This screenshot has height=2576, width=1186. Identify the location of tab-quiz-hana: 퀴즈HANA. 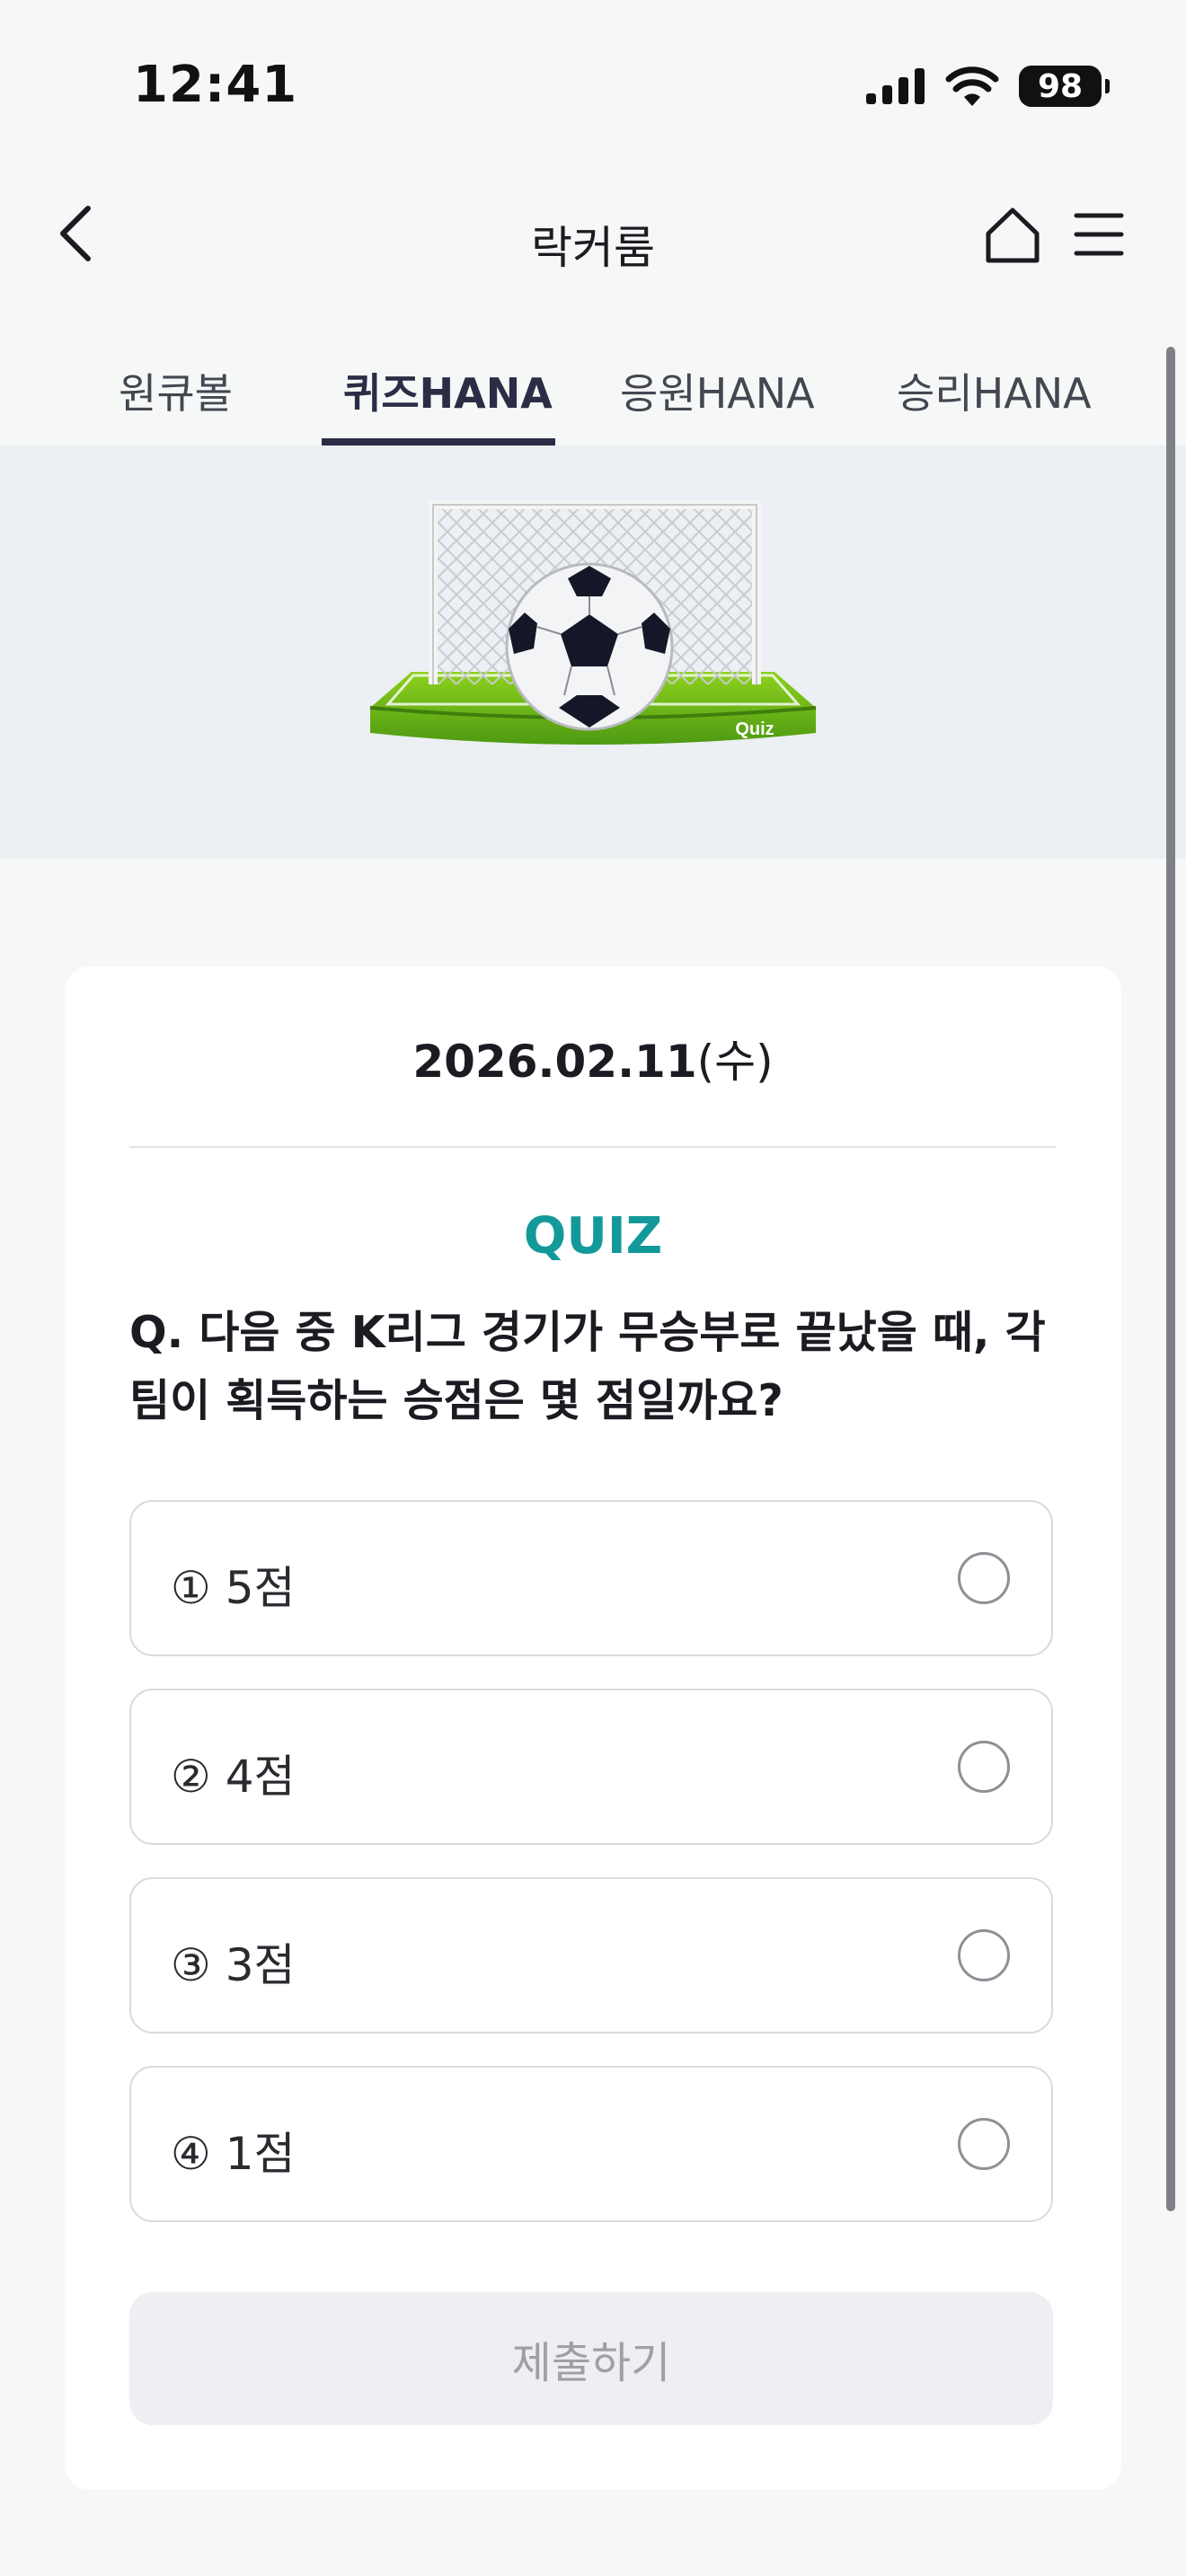
(448, 390).